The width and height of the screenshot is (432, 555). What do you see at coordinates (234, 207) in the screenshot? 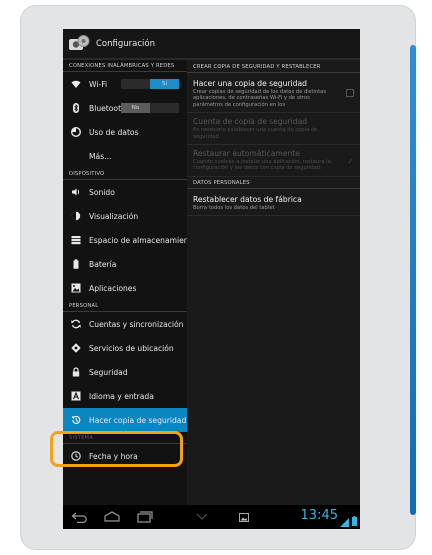
I see `factory-reset-summary: Borra todos los datos del tablet` at bounding box center [234, 207].